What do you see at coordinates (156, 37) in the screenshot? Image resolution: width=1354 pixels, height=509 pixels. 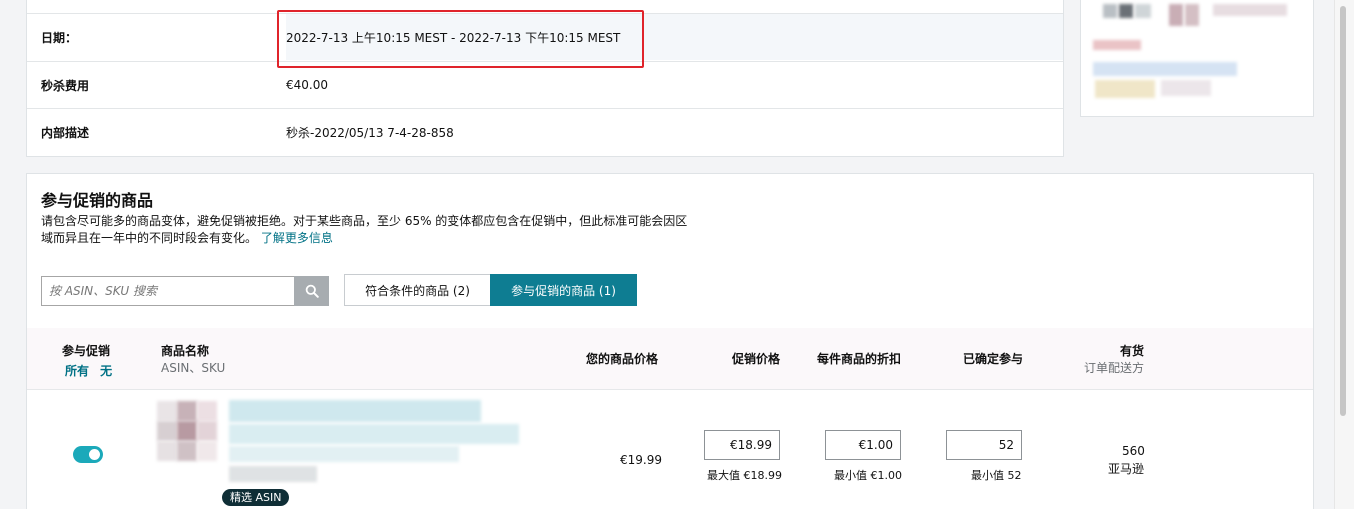 I see `date-label: 日期：` at bounding box center [156, 37].